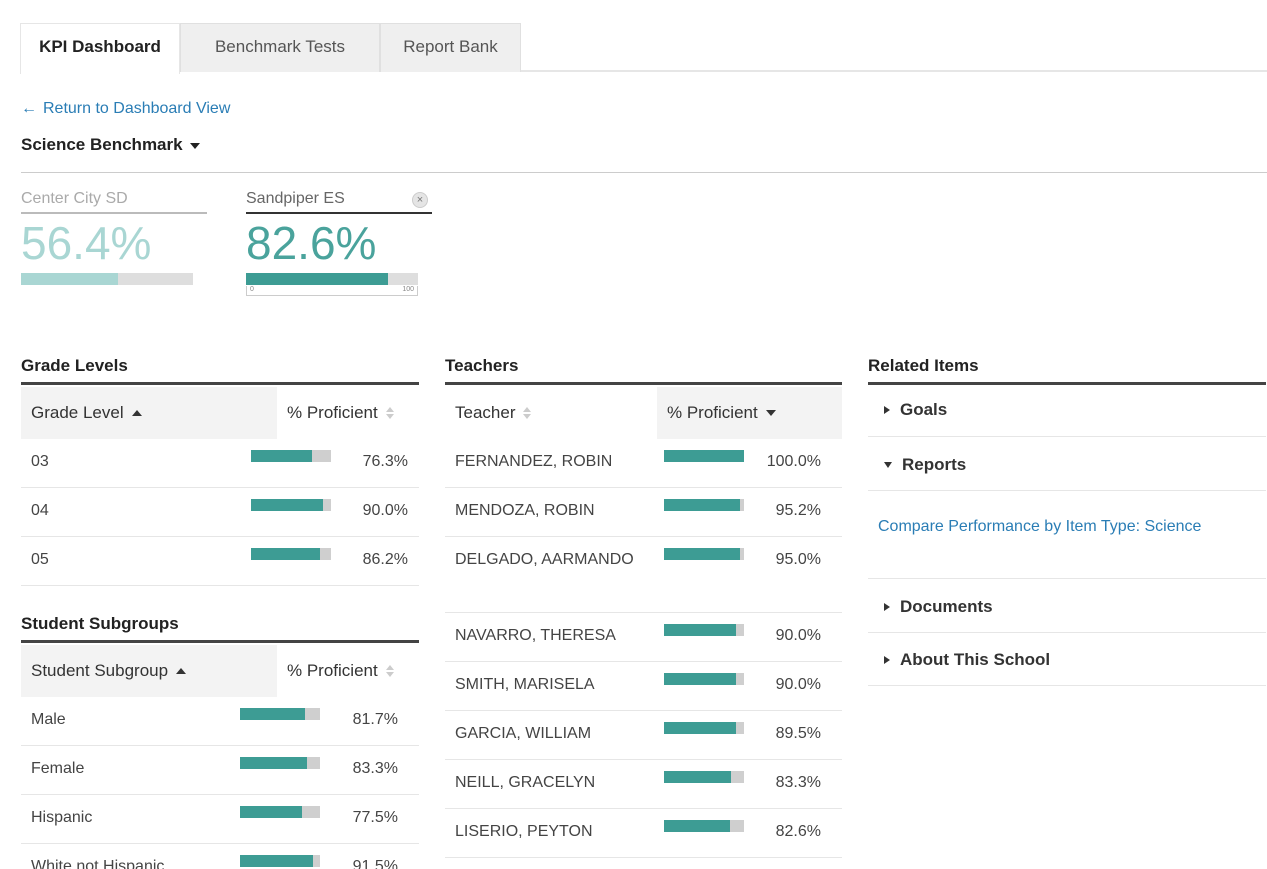 The height and width of the screenshot is (869, 1267). I want to click on row-percent: 91.5%, so click(375, 863).